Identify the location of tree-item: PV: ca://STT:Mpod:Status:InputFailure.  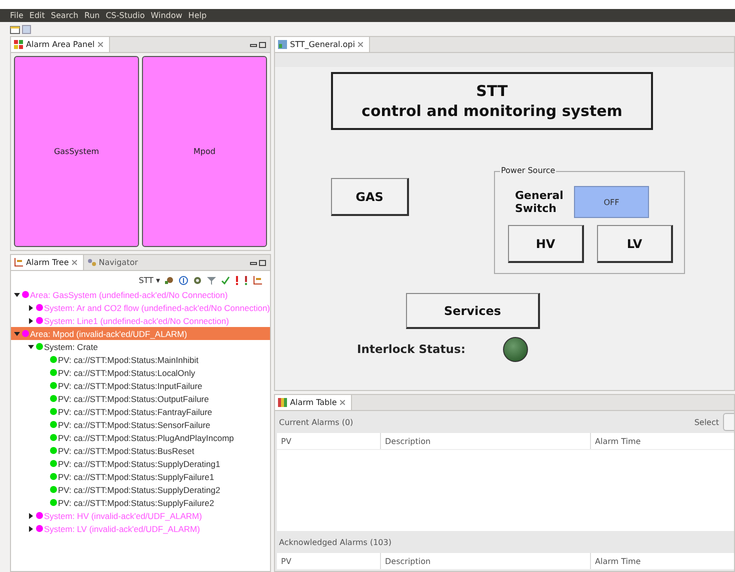
(140, 385).